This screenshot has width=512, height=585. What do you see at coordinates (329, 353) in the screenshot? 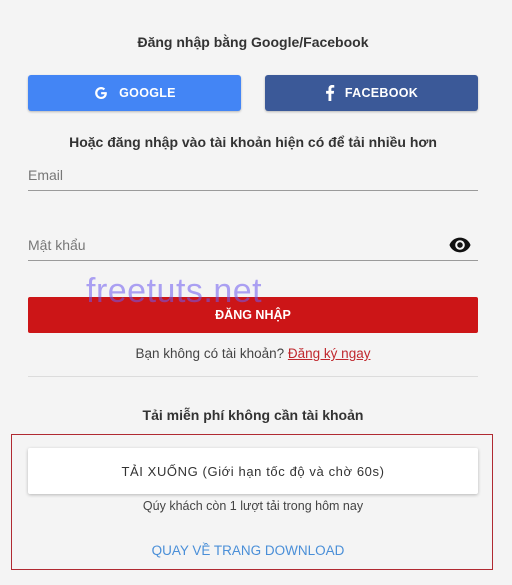
I see `signup-link: Đăng ký ngay` at bounding box center [329, 353].